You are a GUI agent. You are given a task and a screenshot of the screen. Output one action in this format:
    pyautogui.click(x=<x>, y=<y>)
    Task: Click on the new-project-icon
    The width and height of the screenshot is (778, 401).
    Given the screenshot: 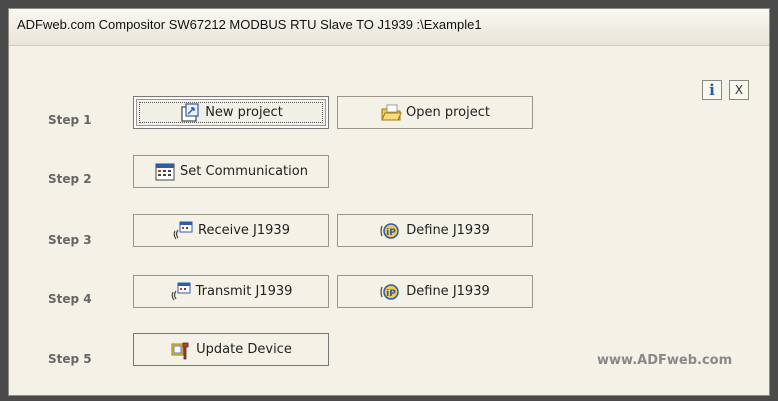 What is the action you would take?
    pyautogui.click(x=190, y=113)
    